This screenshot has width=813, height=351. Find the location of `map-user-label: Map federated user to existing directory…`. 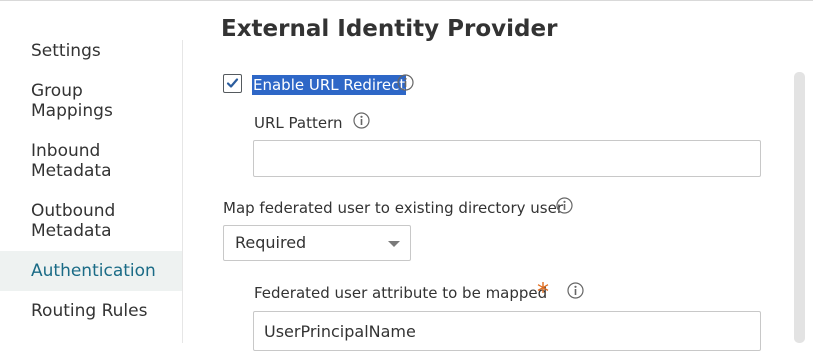

map-user-label: Map federated user to existing directory… is located at coordinates (393, 208).